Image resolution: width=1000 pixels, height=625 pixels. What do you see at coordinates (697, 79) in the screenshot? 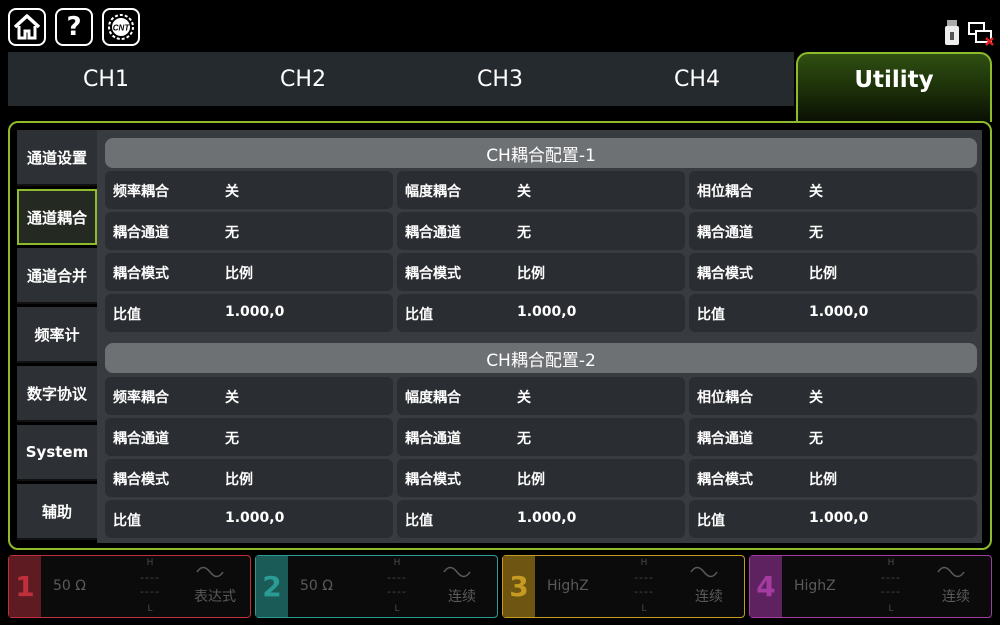
I see `tab-ch4: CH4` at bounding box center [697, 79].